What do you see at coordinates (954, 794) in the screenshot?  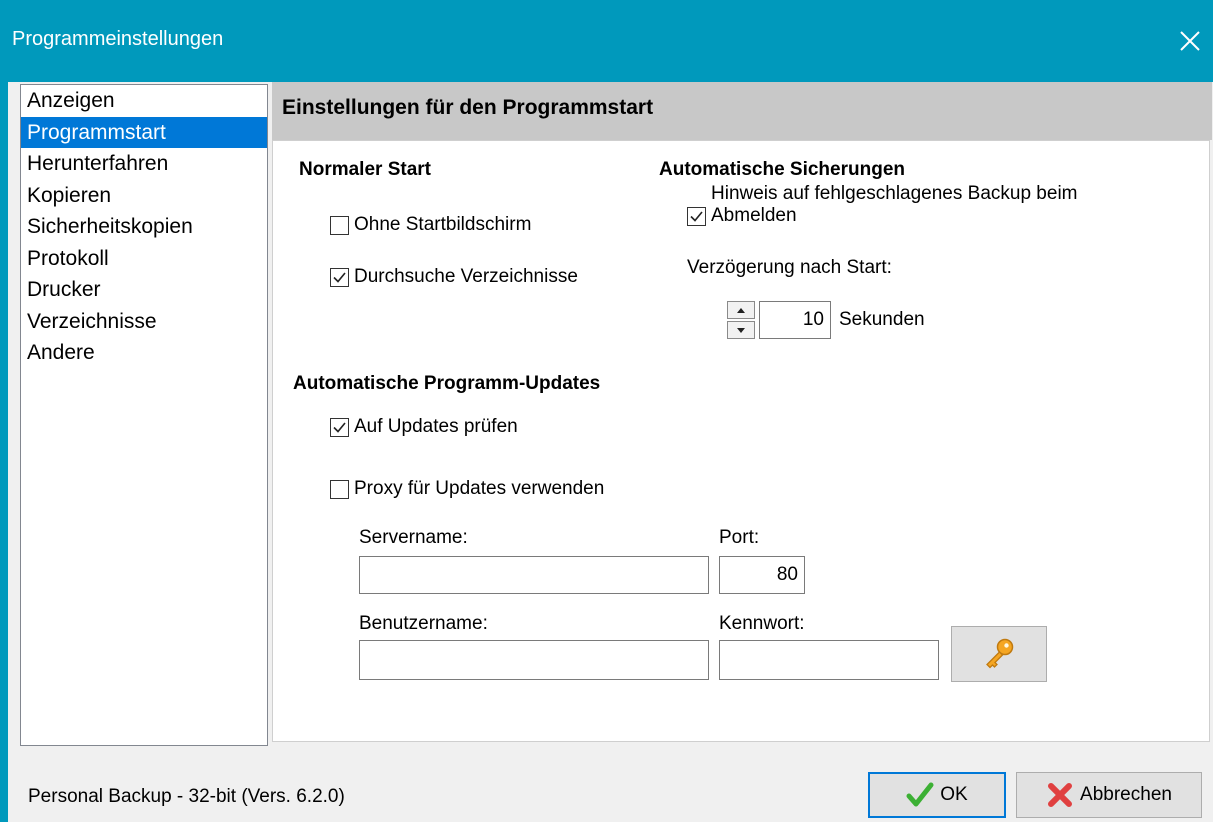 I see `ok-label: OK` at bounding box center [954, 794].